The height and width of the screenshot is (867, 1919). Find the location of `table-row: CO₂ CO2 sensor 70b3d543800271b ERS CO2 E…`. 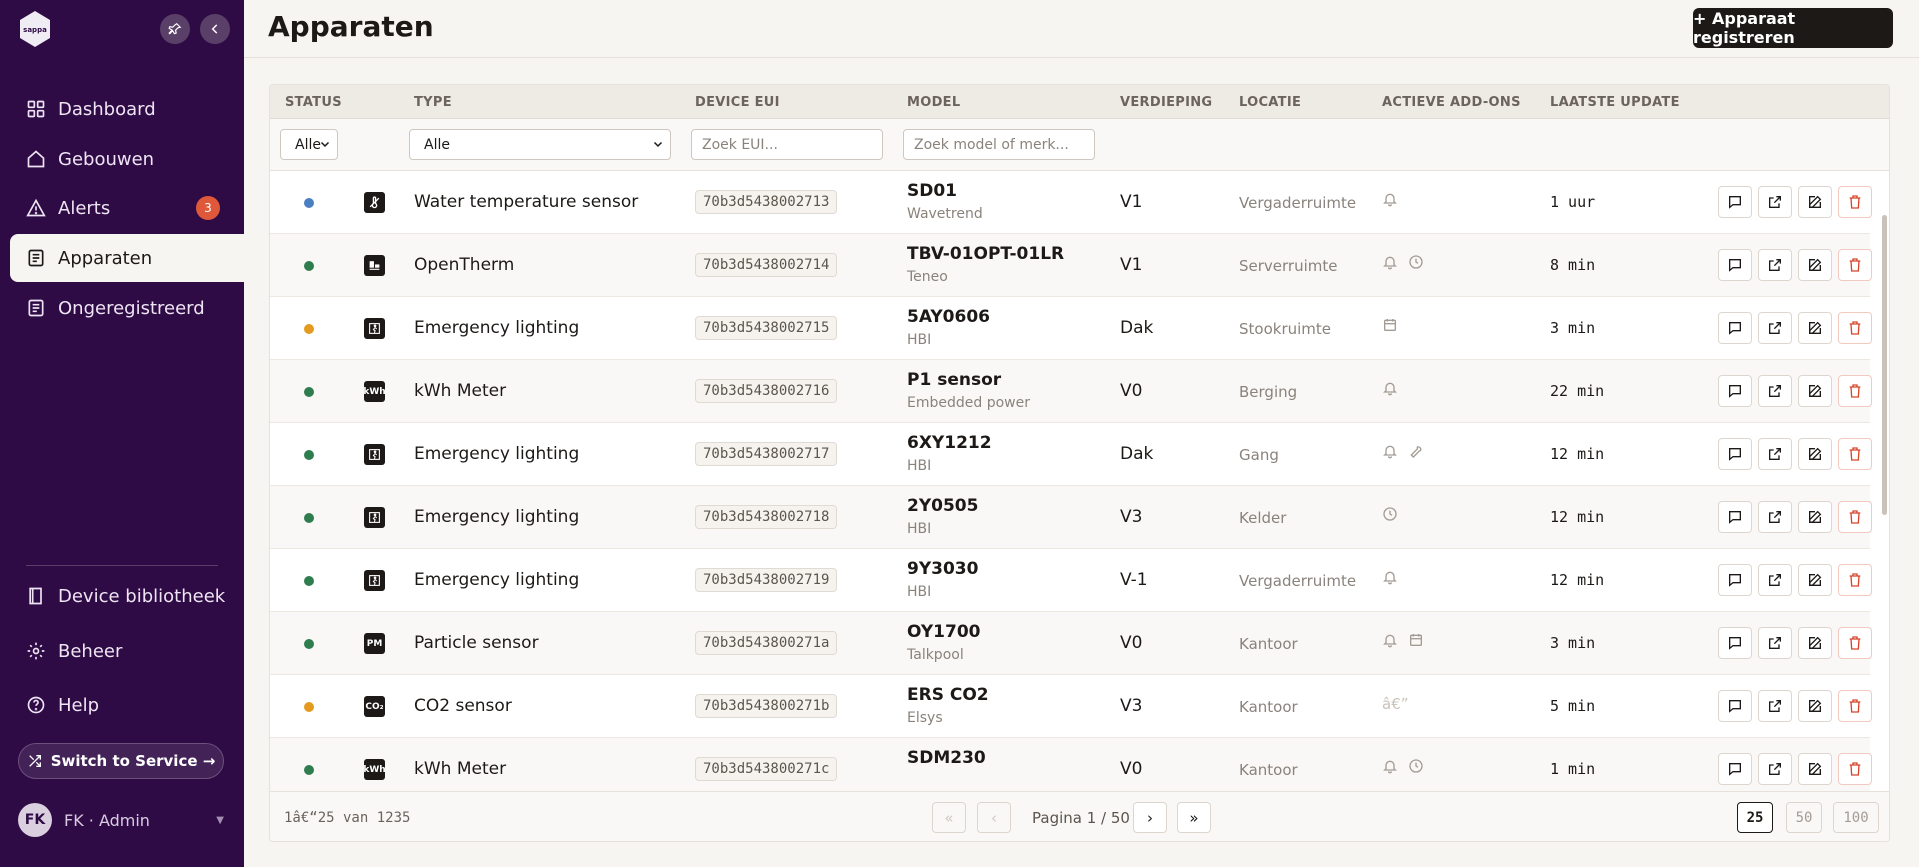

table-row: CO₂ CO2 sensor 70b3d543800271b ERS CO2 E… is located at coordinates (1071, 706).